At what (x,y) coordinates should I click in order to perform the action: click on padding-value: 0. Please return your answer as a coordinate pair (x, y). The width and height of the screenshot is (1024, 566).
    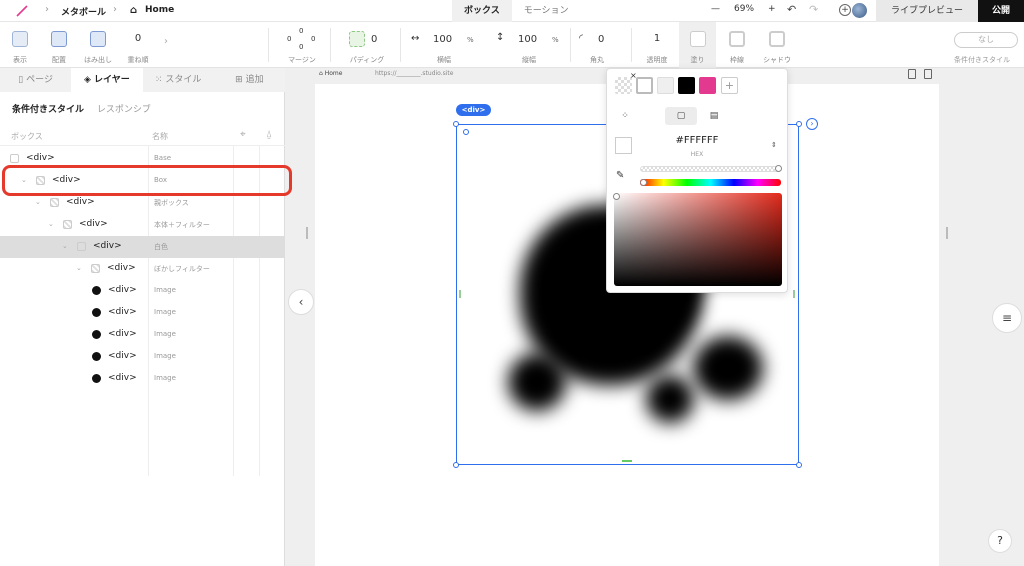
    Looking at the image, I should click on (374, 39).